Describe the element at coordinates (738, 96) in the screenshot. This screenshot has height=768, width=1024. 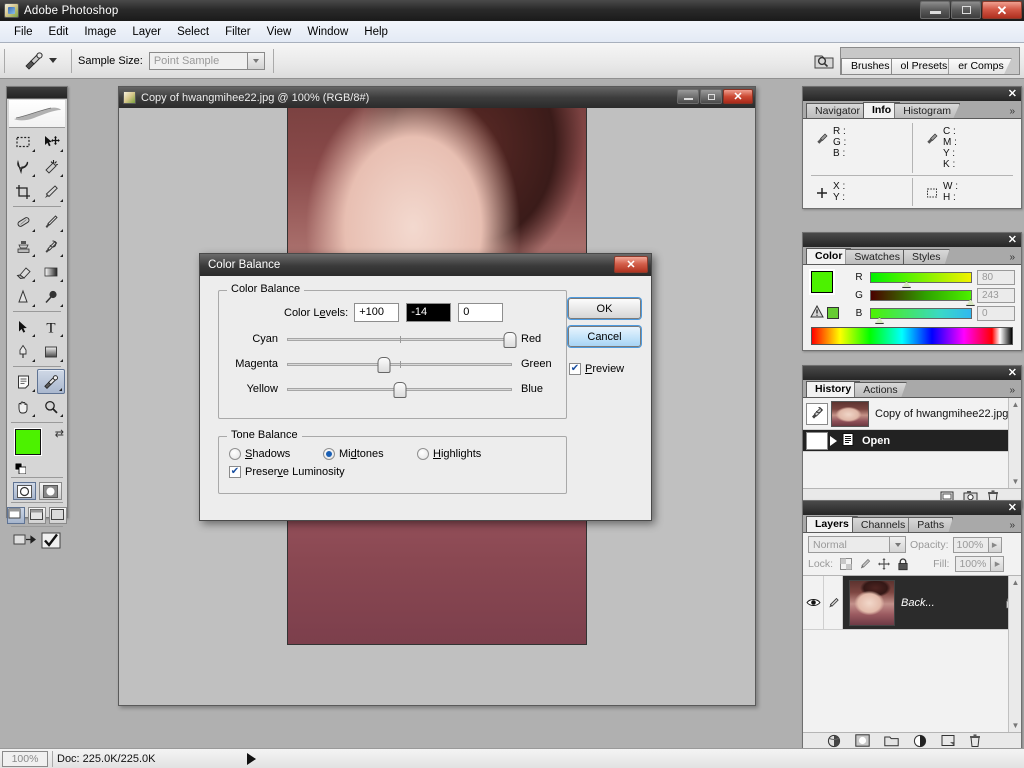
I see `document-close-button: ✕` at that location.